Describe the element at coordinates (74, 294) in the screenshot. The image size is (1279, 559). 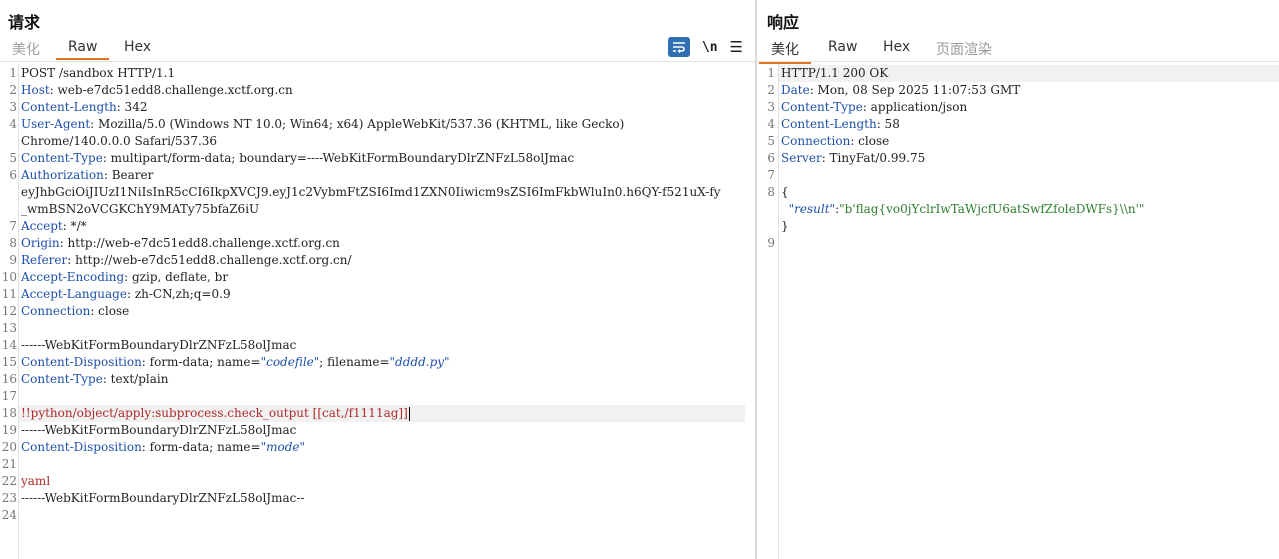
I see `header-key: Accept-Language` at that location.